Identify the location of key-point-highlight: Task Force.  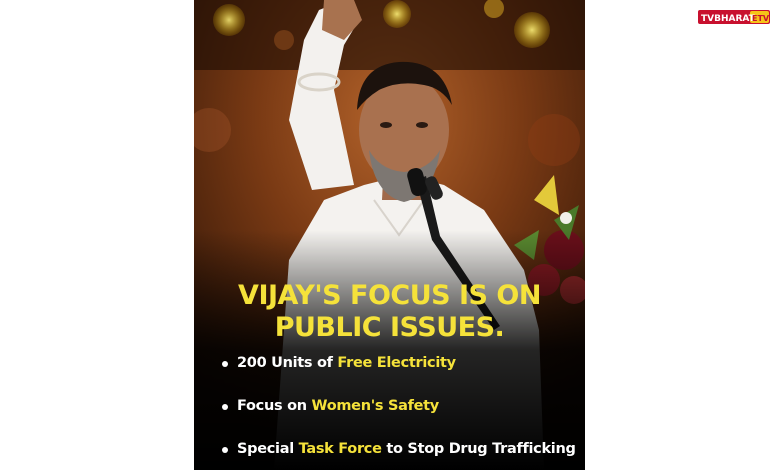
(340, 449).